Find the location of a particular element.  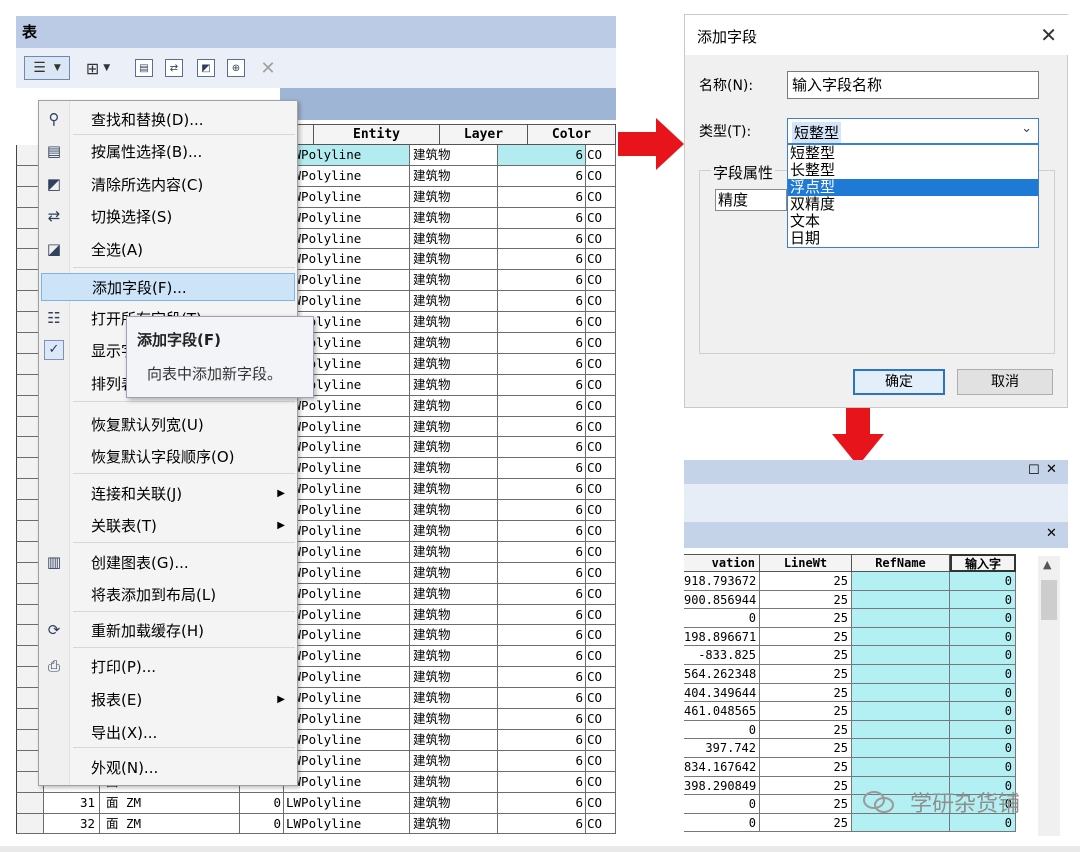

related-tables-button: ⊞ ▼ is located at coordinates (98, 68).